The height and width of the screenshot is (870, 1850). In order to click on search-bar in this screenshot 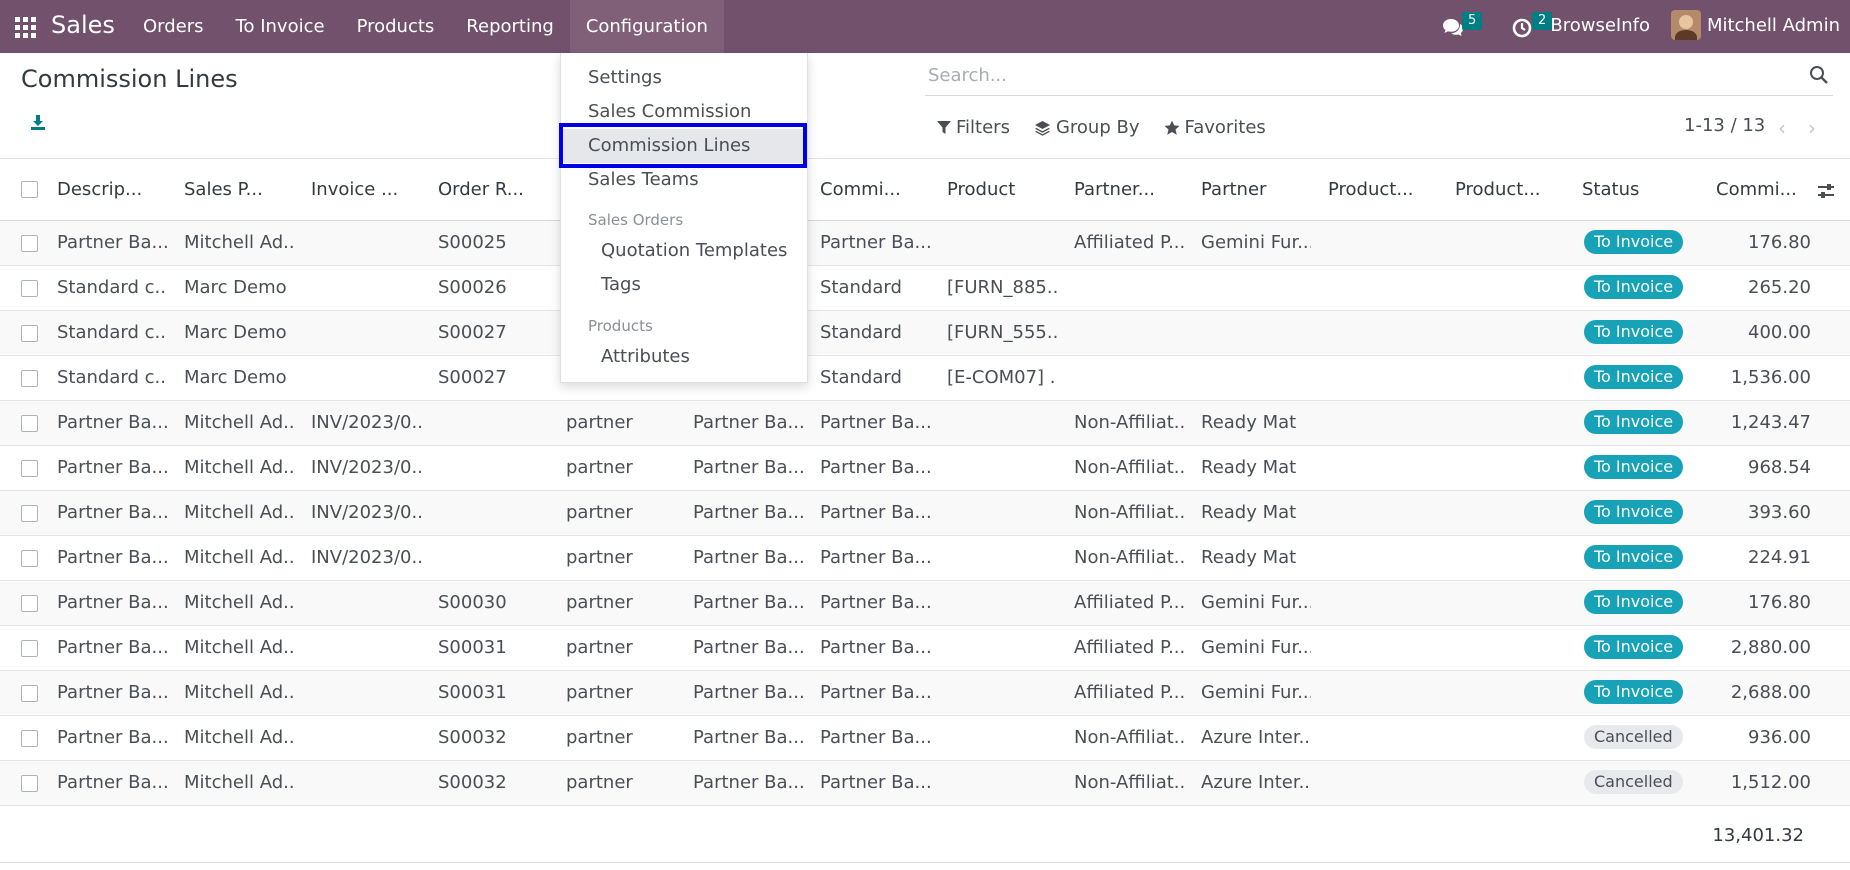, I will do `click(1379, 78)`.